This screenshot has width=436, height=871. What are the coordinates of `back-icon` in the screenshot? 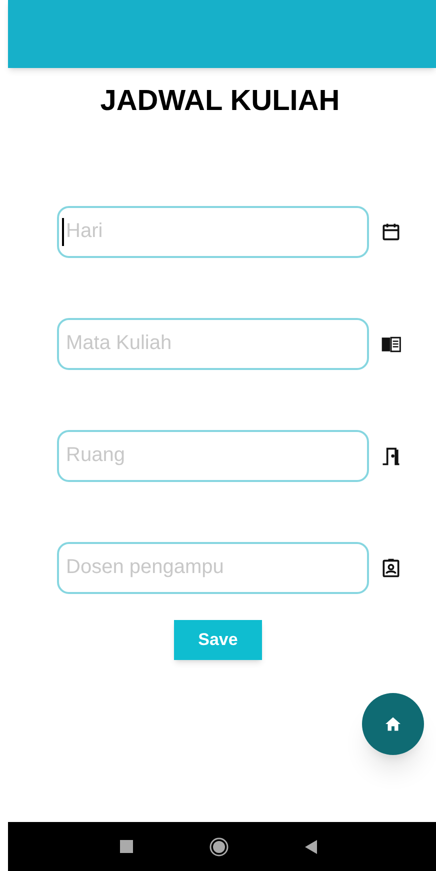 It's located at (310, 847).